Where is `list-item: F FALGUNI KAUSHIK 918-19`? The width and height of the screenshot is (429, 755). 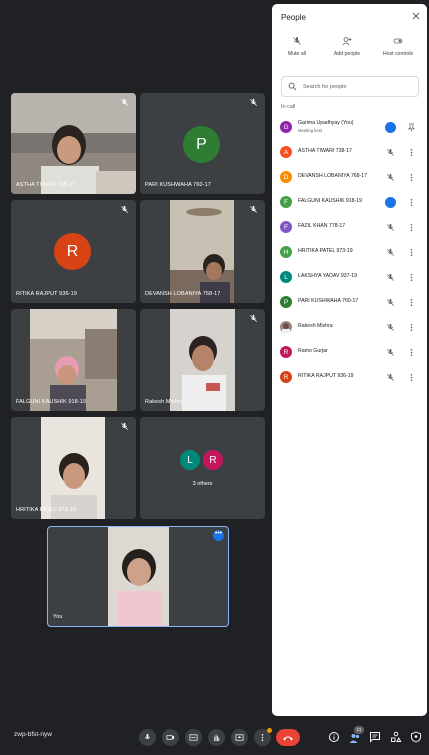
list-item: F FALGUNI KAUSHIK 918-19 is located at coordinates (349, 202).